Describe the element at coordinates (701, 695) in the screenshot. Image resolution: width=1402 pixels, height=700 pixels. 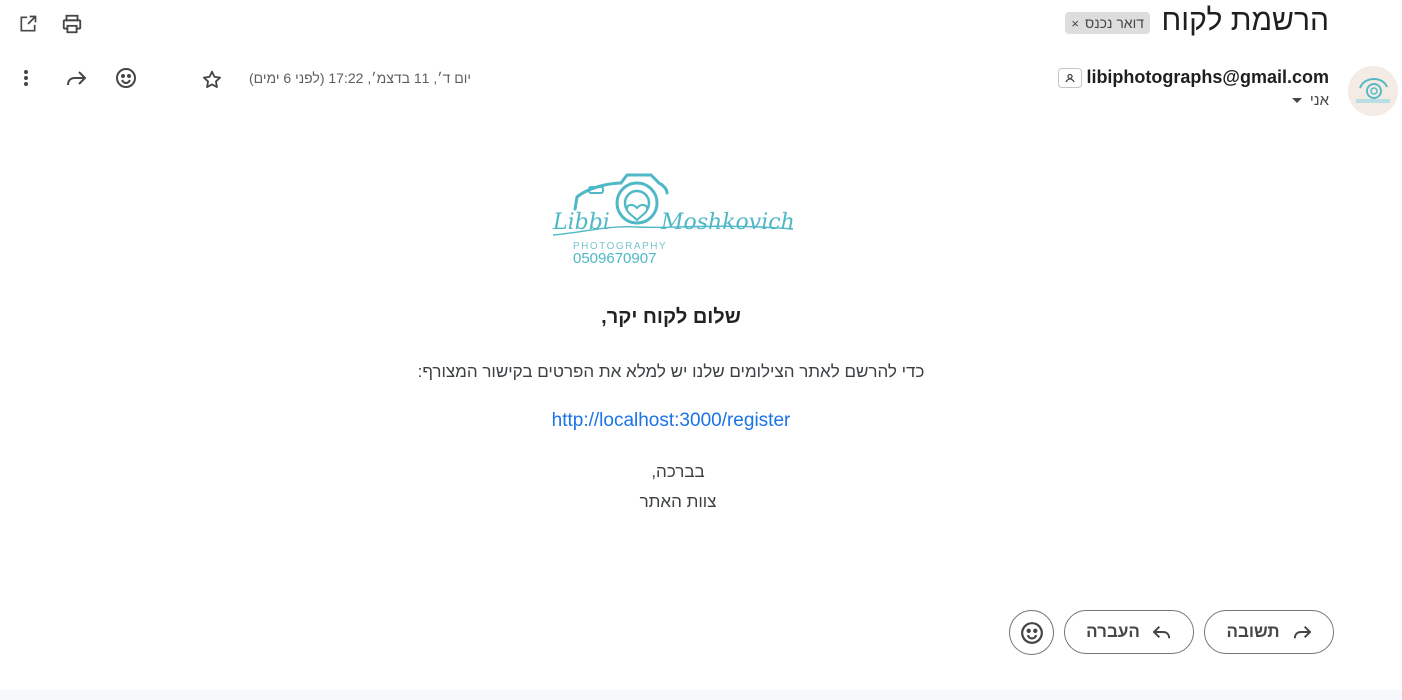
I see `footer-band` at that location.